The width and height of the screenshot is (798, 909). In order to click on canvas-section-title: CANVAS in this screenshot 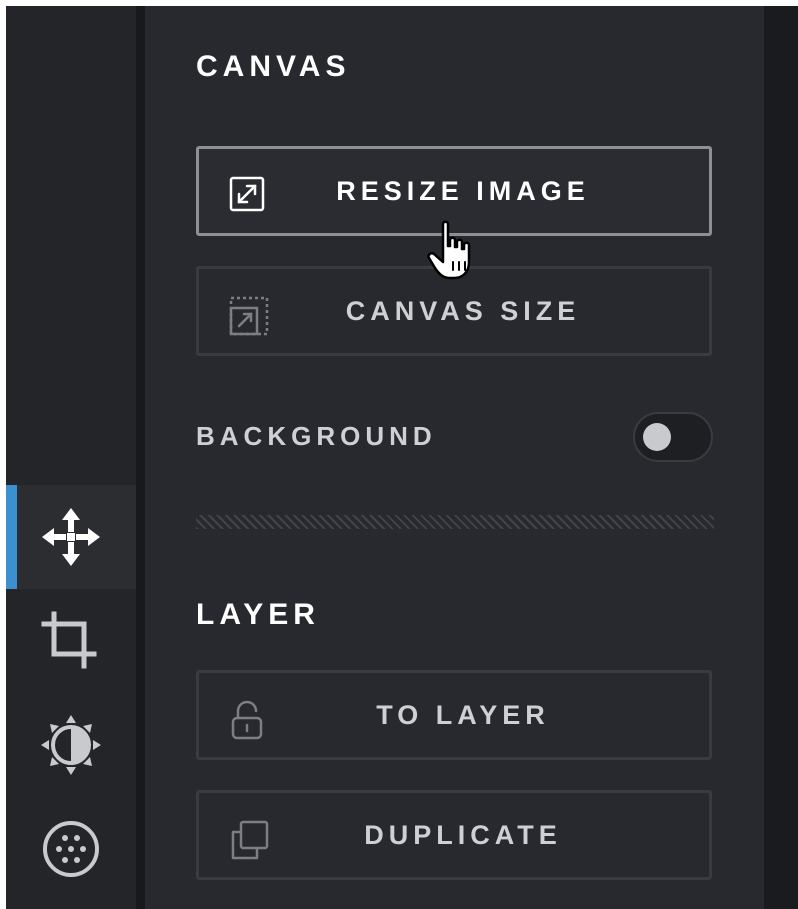, I will do `click(273, 66)`.